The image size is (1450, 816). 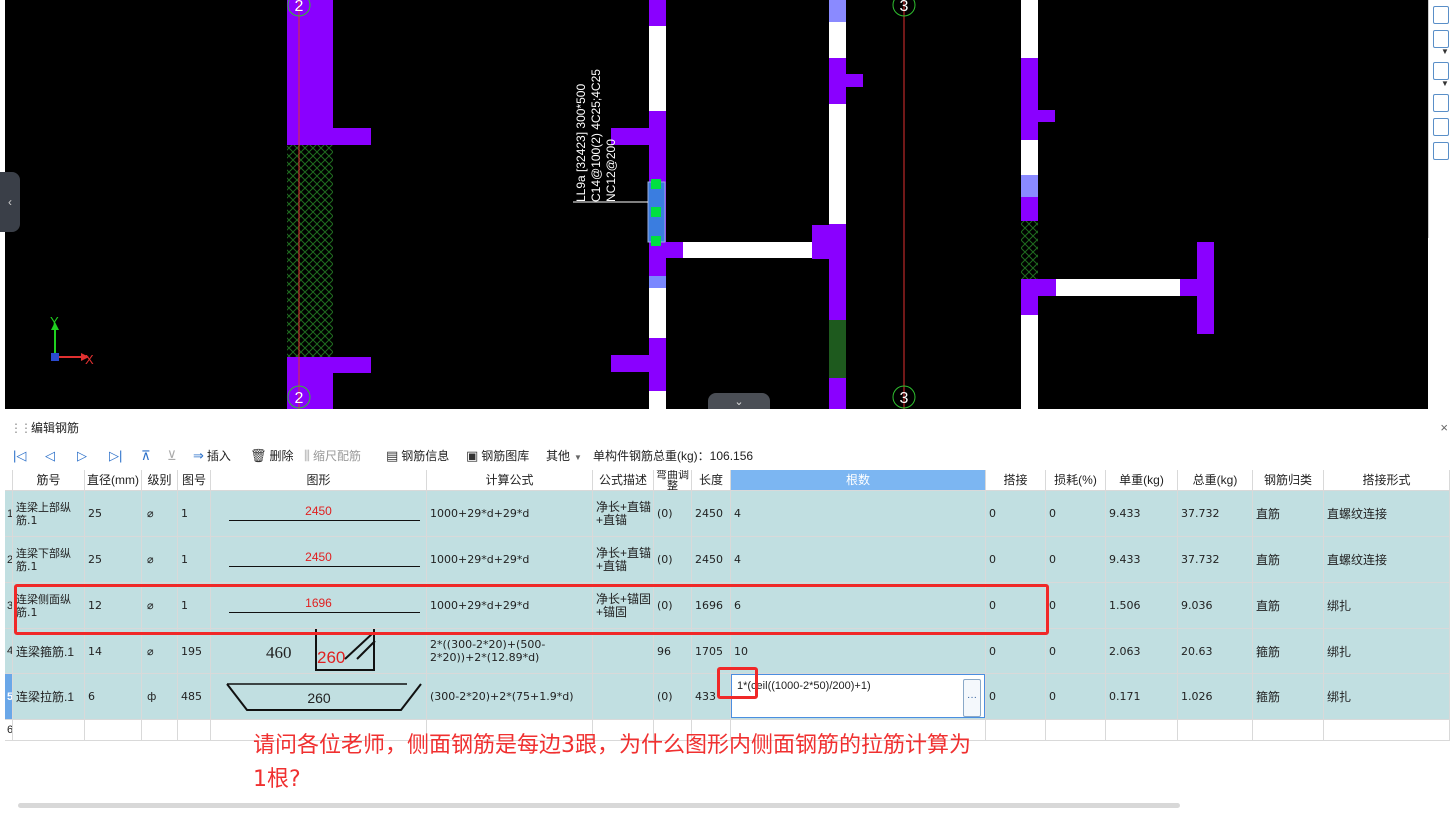 What do you see at coordinates (1288, 480) in the screenshot?
I see `col-header-category: 钢筋归类` at bounding box center [1288, 480].